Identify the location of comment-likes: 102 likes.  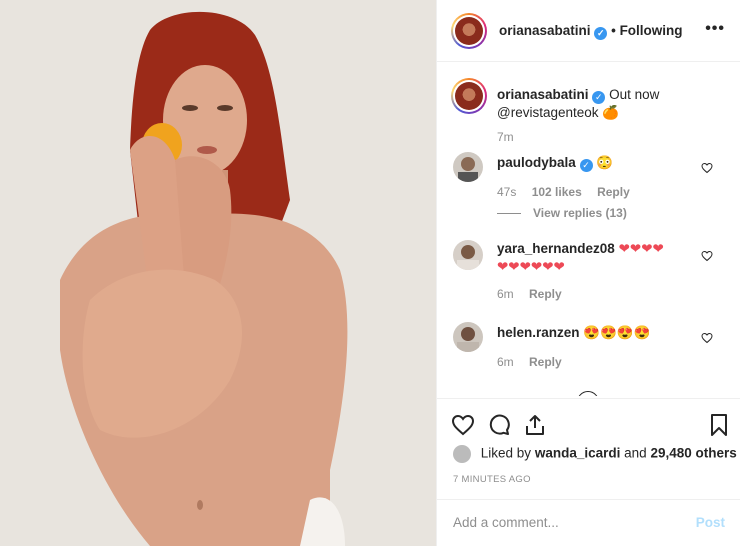
(557, 192).